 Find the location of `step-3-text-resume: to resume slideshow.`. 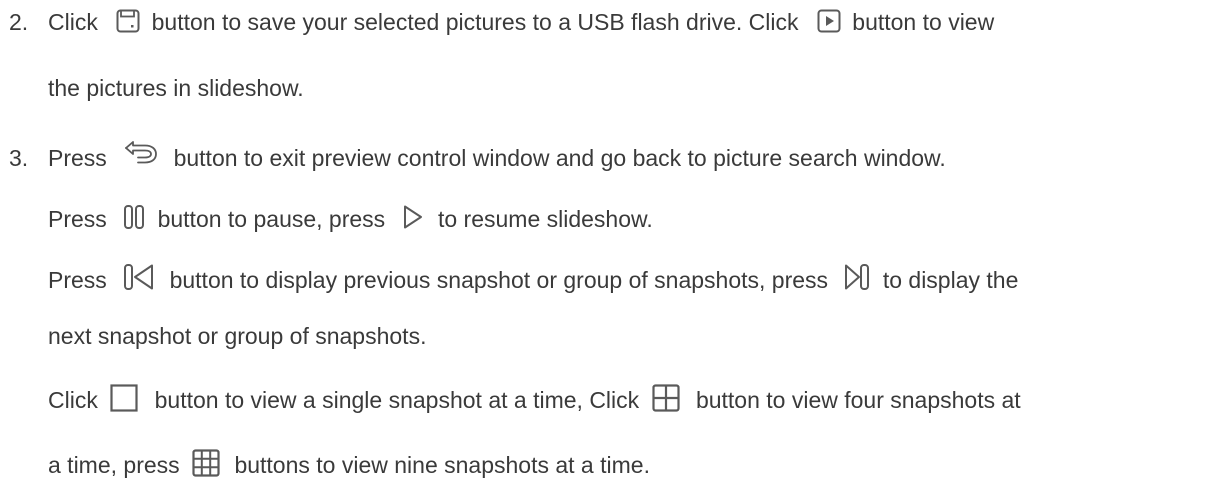

step-3-text-resume: to resume slideshow. is located at coordinates (545, 219).